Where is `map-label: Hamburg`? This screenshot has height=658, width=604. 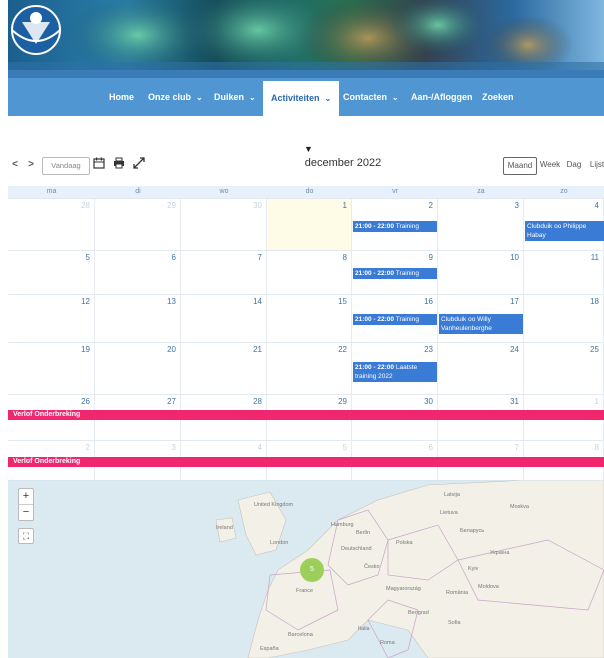 map-label: Hamburg is located at coordinates (342, 525).